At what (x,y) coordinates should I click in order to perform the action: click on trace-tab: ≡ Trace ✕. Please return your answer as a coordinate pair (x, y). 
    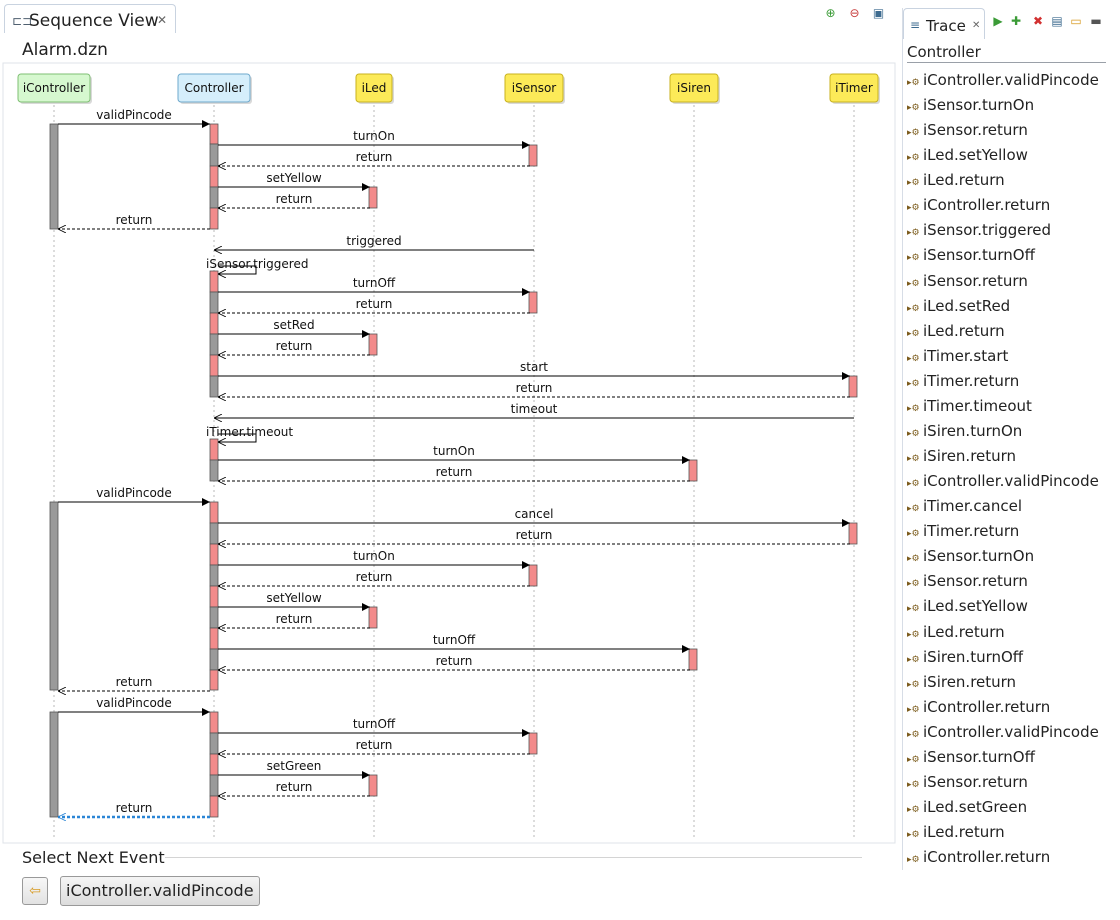
    Looking at the image, I should click on (944, 23).